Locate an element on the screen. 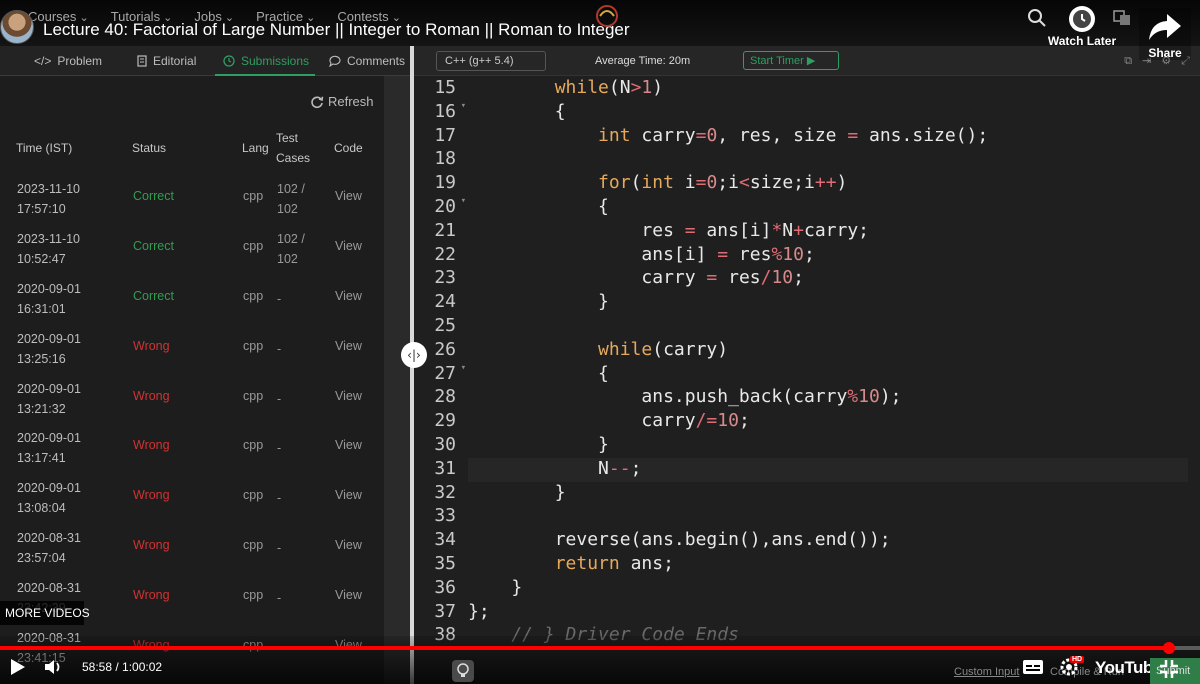 Image resolution: width=1200 pixels, height=684 pixels. translate-icon is located at coordinates (1122, 18).